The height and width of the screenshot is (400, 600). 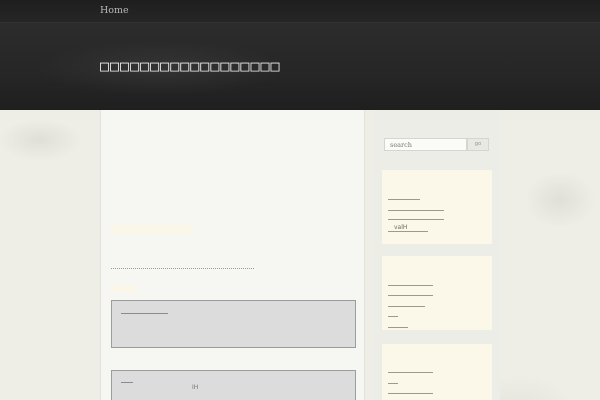 What do you see at coordinates (233, 385) in the screenshot?
I see `comment-box: IH` at bounding box center [233, 385].